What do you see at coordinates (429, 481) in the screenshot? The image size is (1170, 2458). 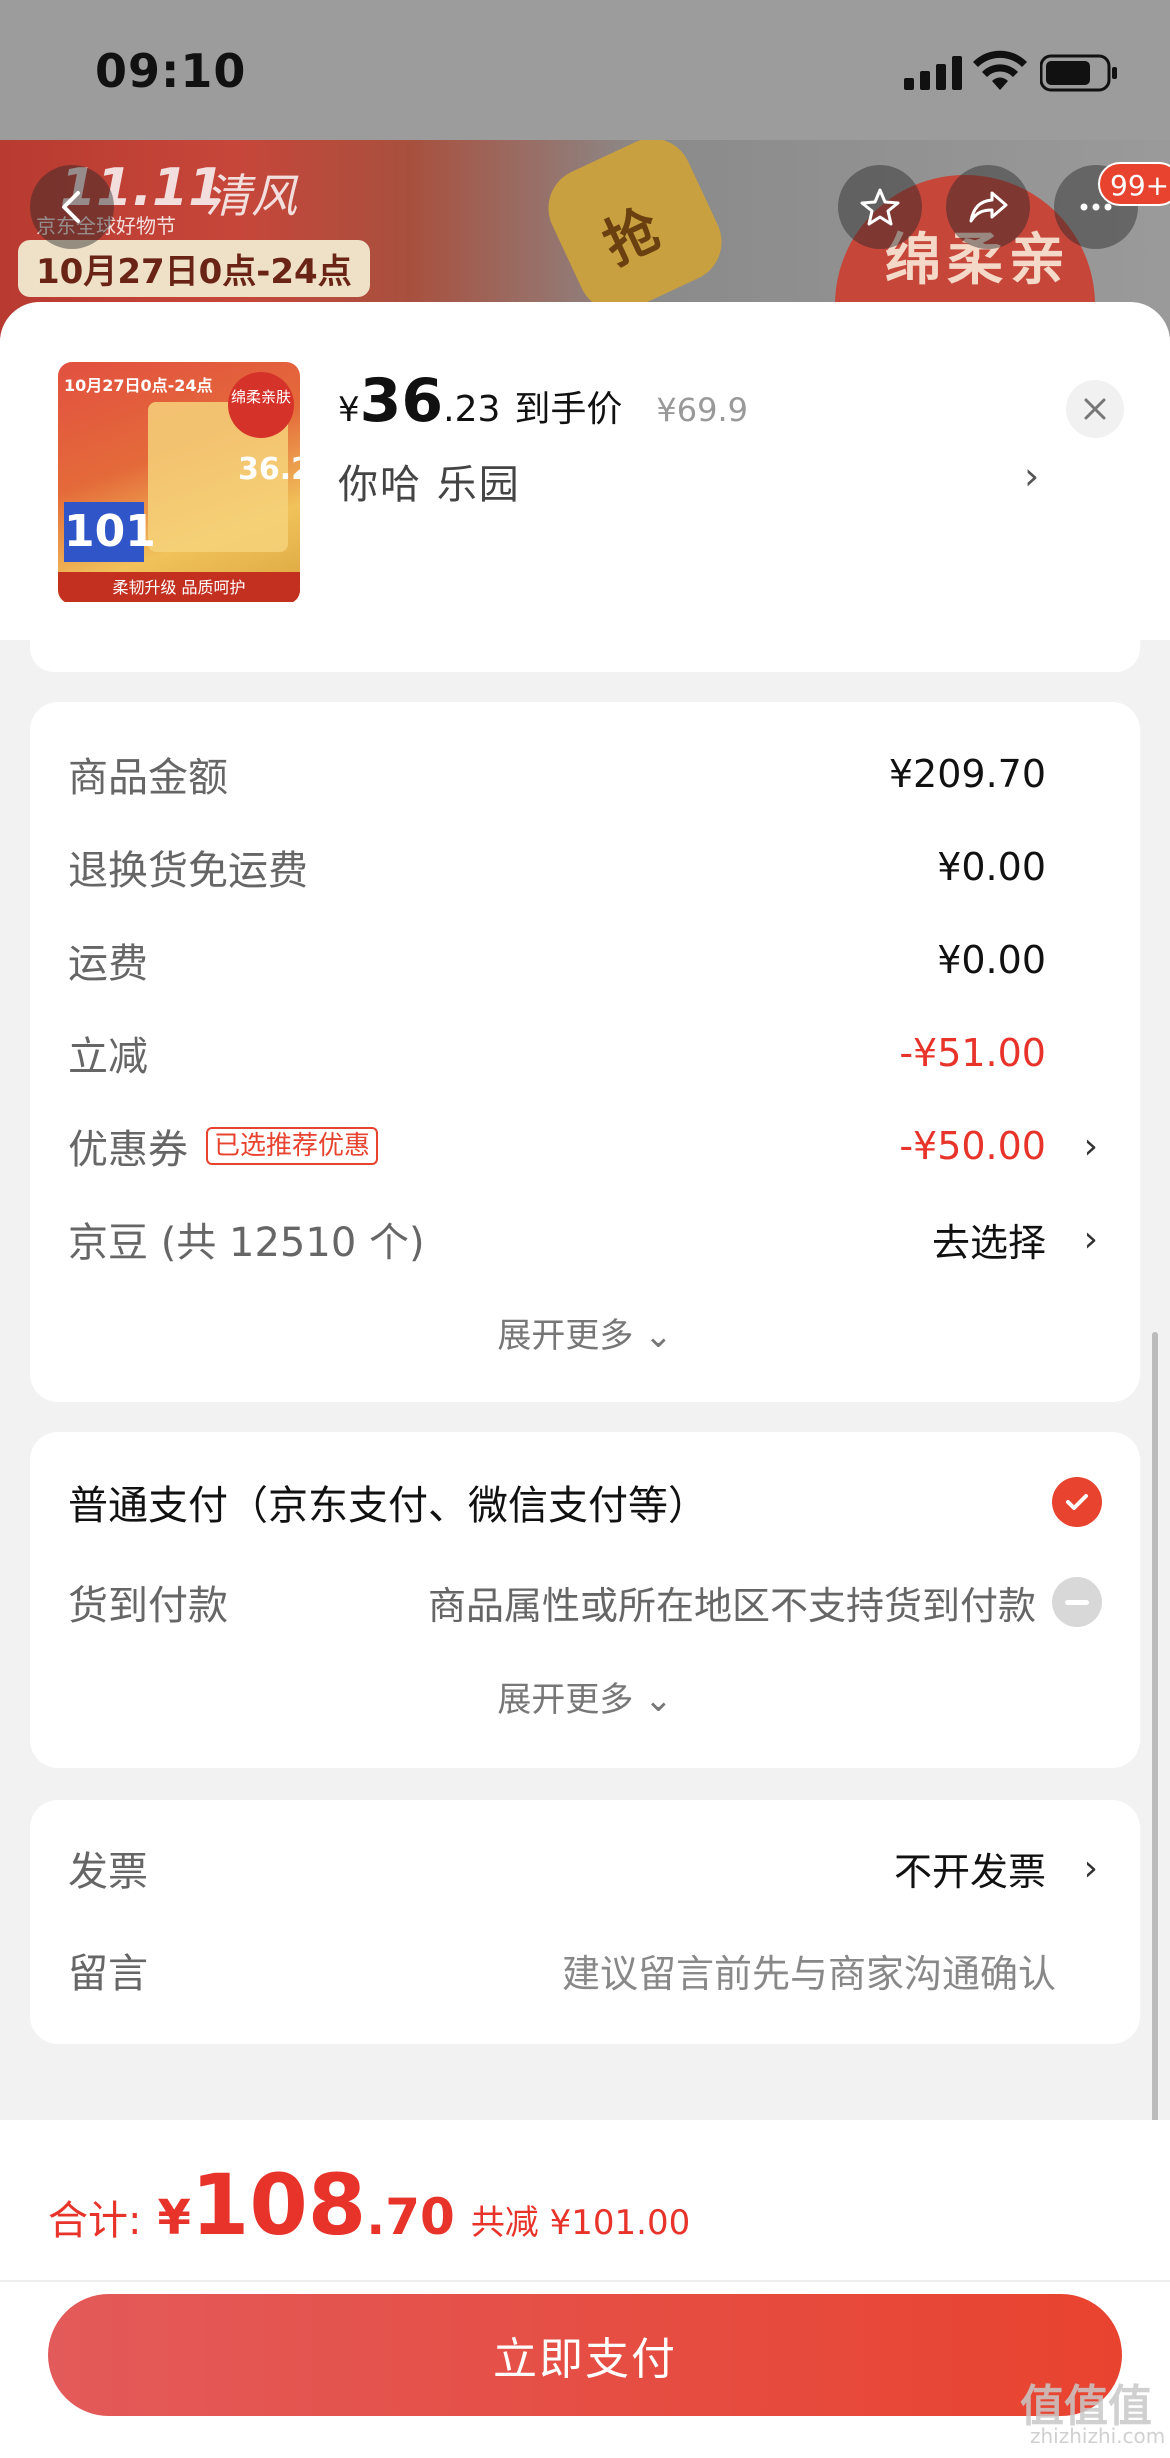 I see `product-spec: 你哈 乐园` at bounding box center [429, 481].